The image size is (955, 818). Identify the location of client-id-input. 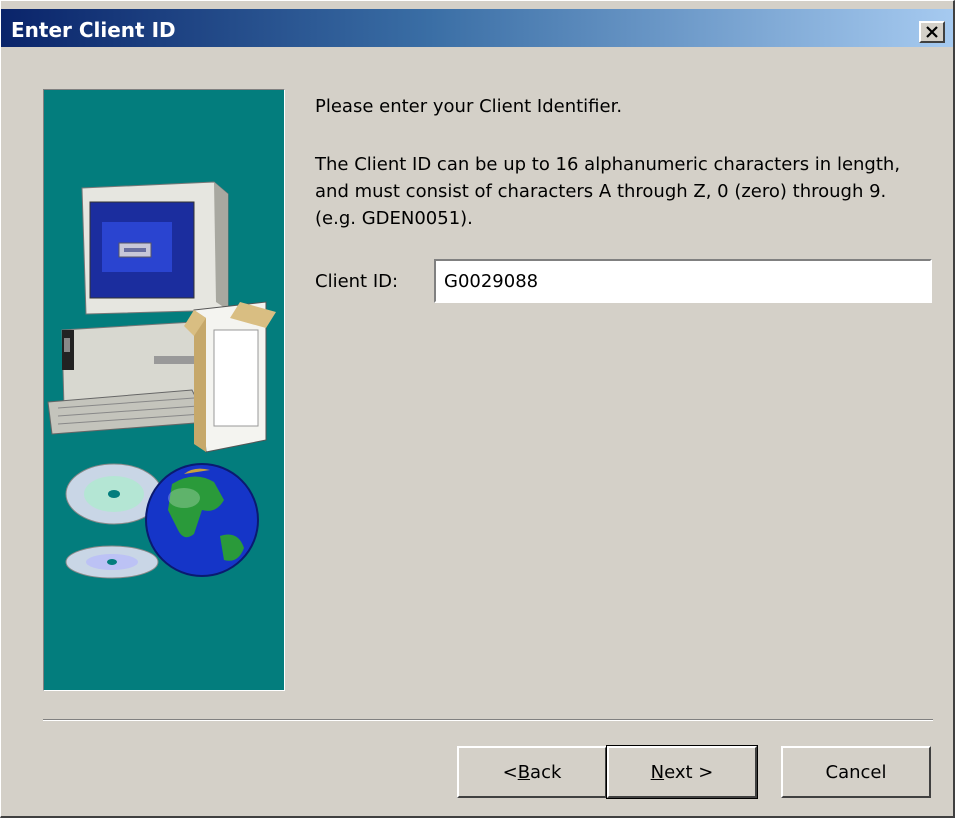
(683, 281).